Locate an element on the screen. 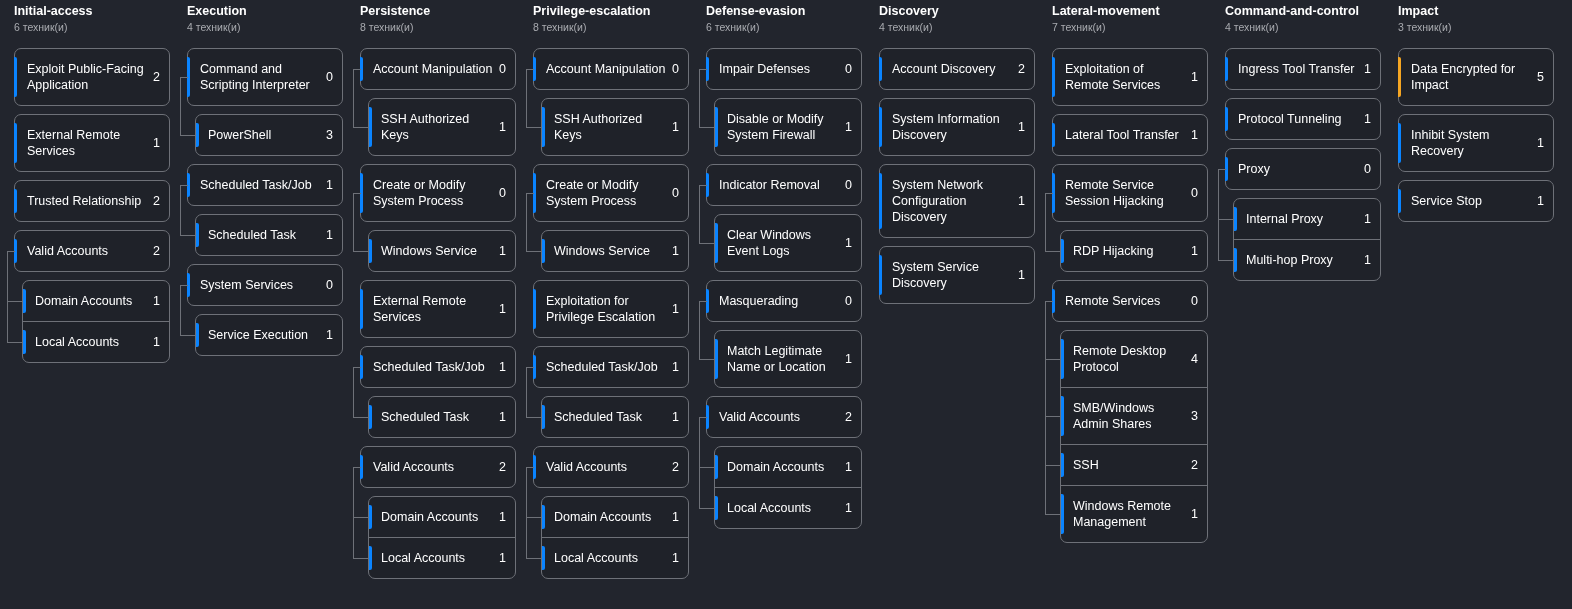 This screenshot has width=1572, height=609. technique-card: Trusted Relationship 2 is located at coordinates (92, 201).